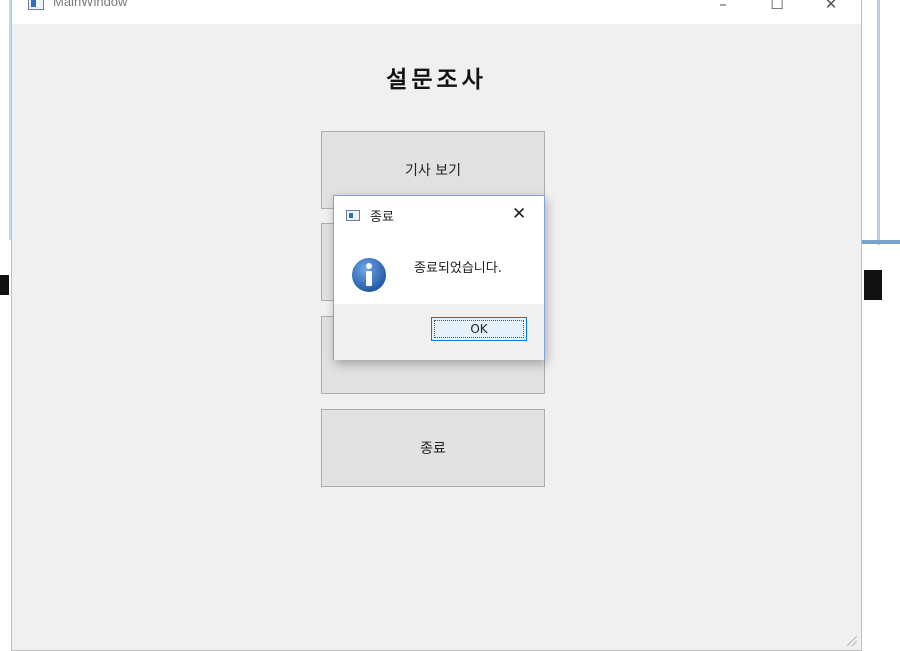 The height and width of the screenshot is (651, 900). Describe the element at coordinates (36, 5) in the screenshot. I see `app-window-icon` at that location.